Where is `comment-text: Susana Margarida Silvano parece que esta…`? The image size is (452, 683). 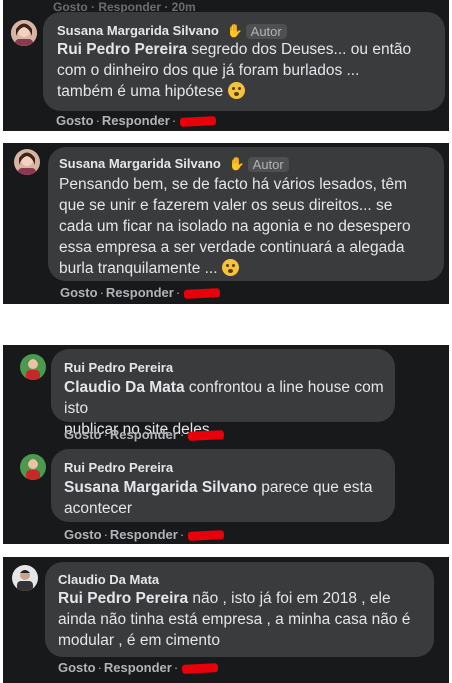 comment-text: Susana Margarida Silvano parece que esta… is located at coordinates (218, 498).